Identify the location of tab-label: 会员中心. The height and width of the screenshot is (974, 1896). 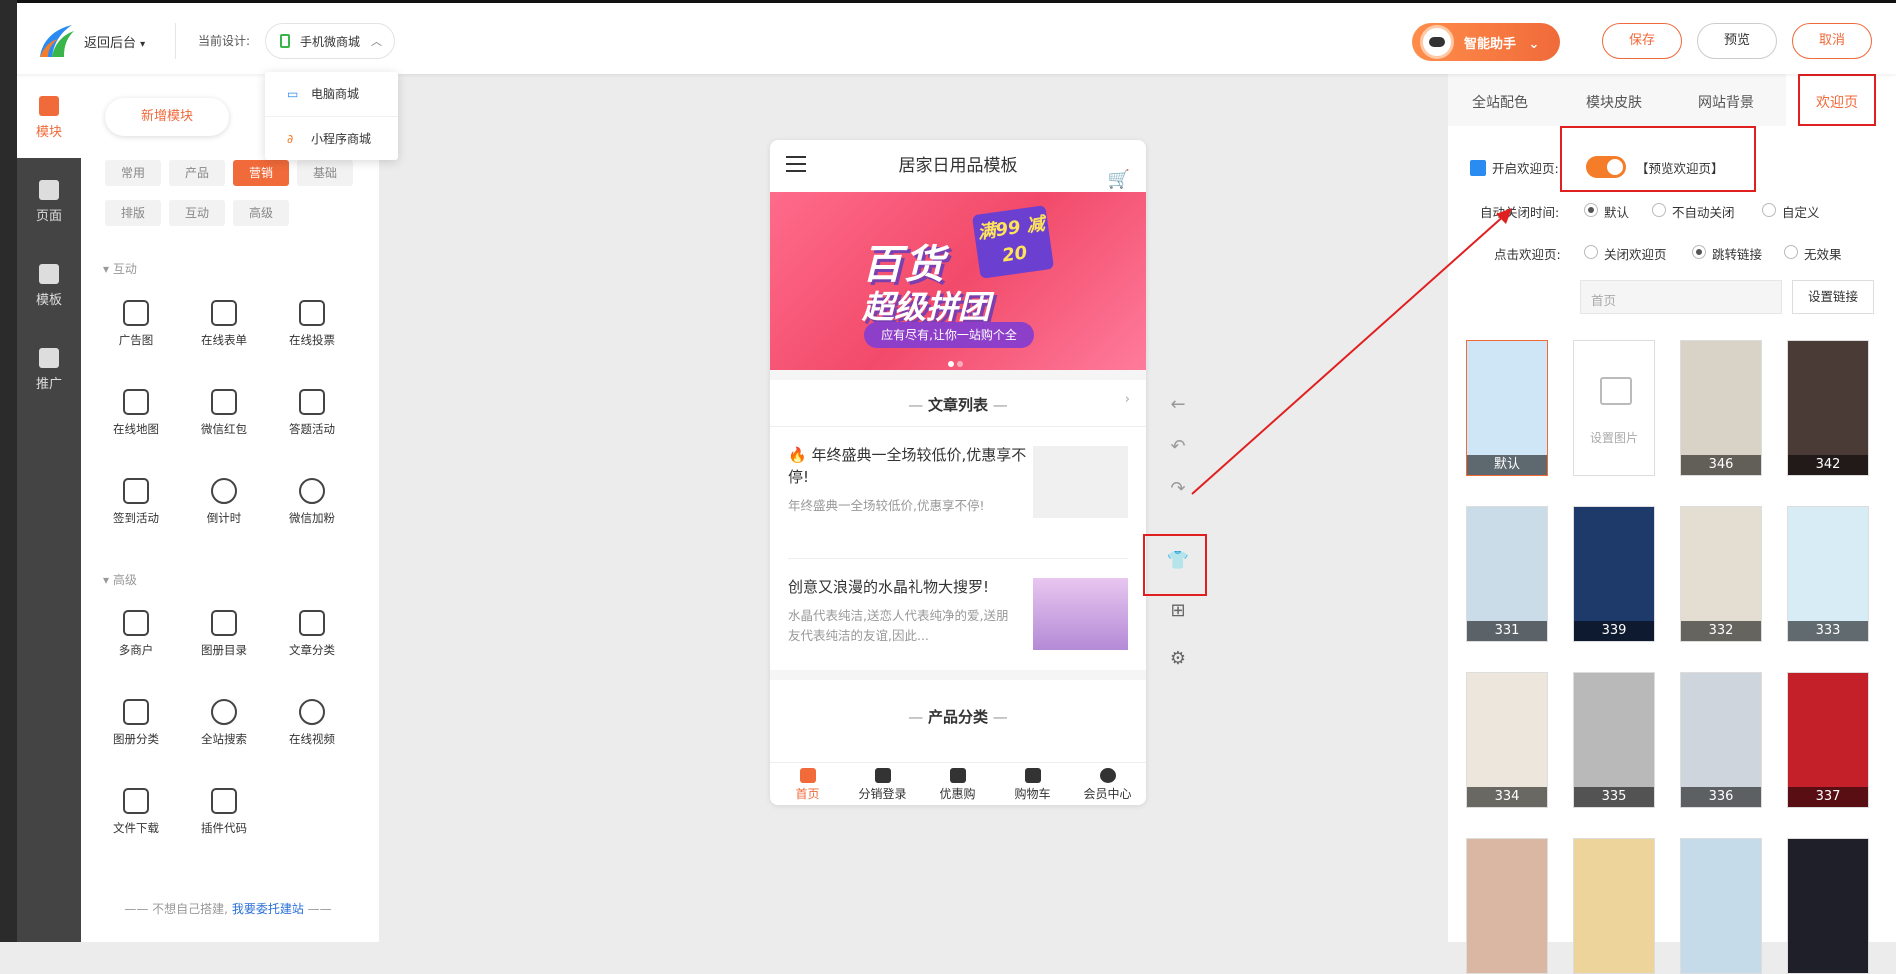
(1107, 794).